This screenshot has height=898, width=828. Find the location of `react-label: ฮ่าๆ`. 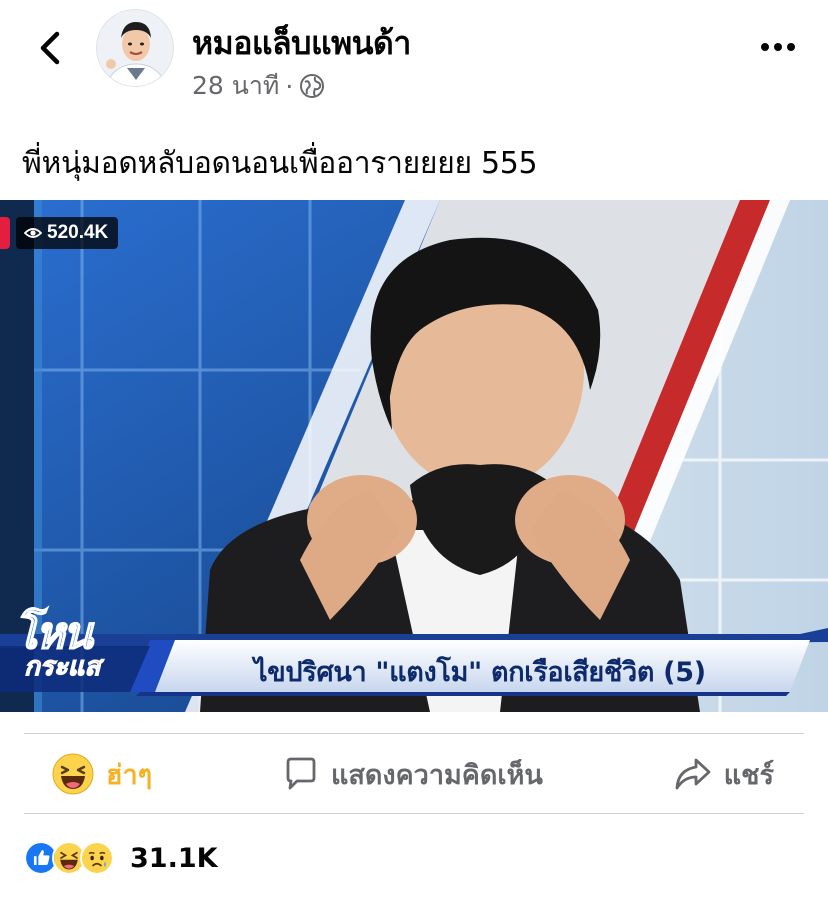

react-label: ฮ่าๆ is located at coordinates (129, 775).